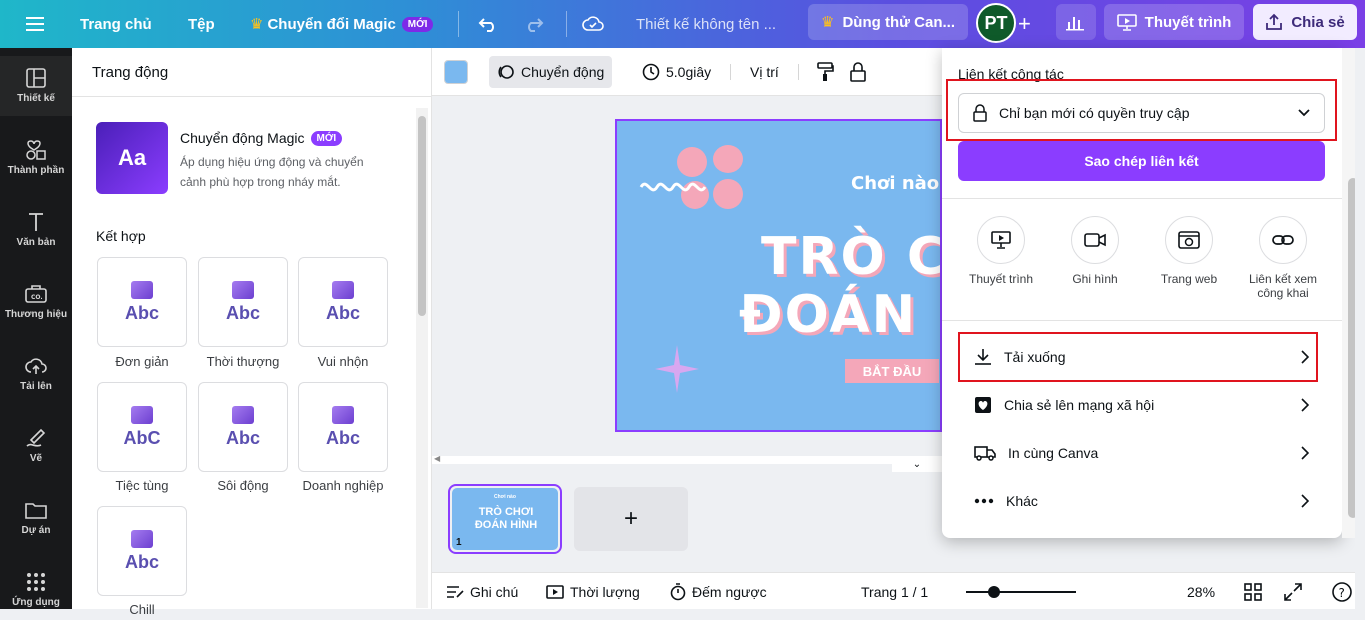  Describe the element at coordinates (1146, 453) in the screenshot. I see `print-row: In cùng Canva` at that location.